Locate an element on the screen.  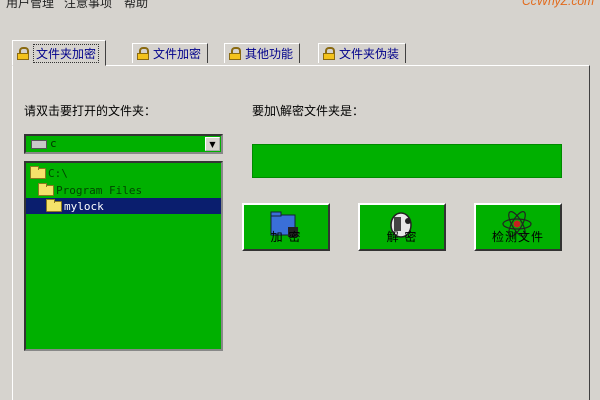
tab-file-encrypt: 文件加密 is located at coordinates (170, 53).